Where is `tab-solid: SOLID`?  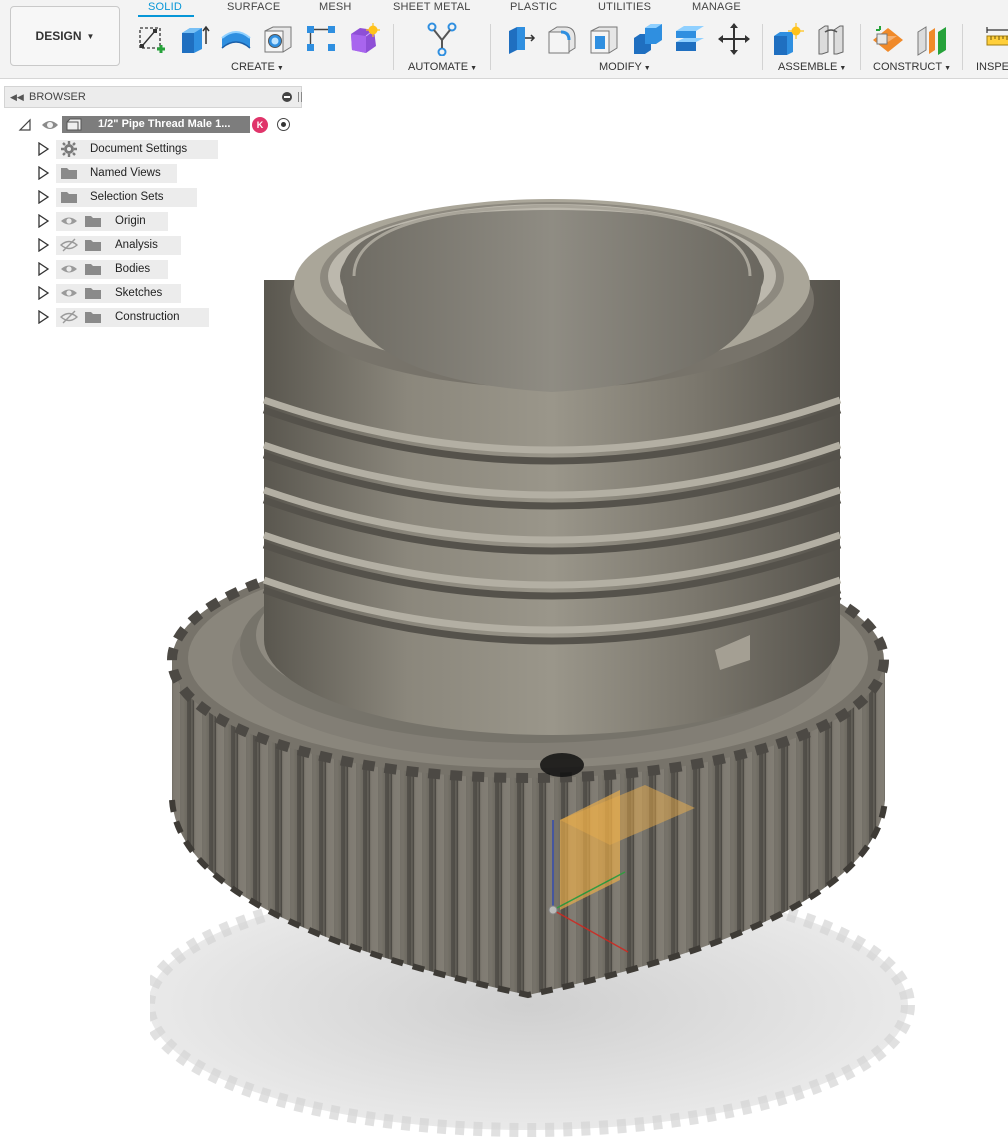
tab-solid: SOLID is located at coordinates (165, 7).